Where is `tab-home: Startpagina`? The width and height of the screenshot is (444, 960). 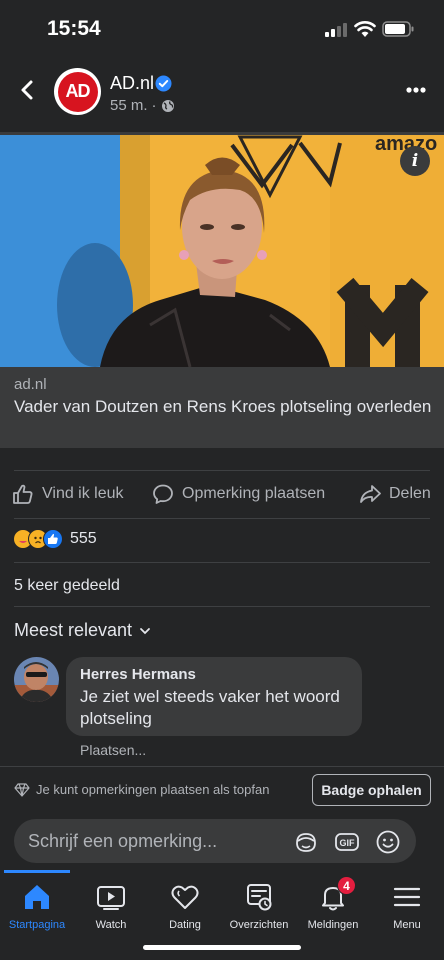
tab-home: Startpagina is located at coordinates (37, 905).